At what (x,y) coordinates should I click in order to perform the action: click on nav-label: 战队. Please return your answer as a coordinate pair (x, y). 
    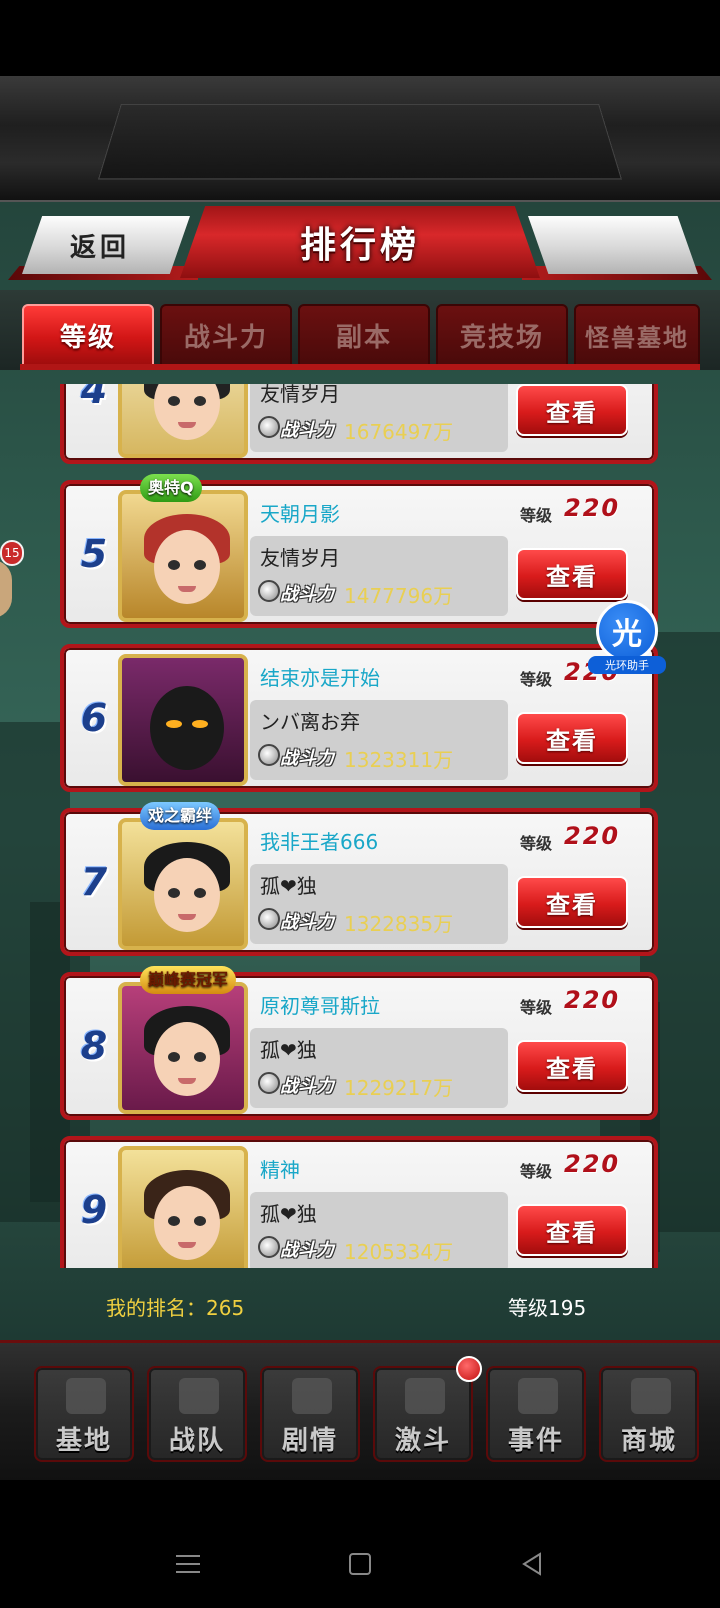
    Looking at the image, I should click on (196, 1441).